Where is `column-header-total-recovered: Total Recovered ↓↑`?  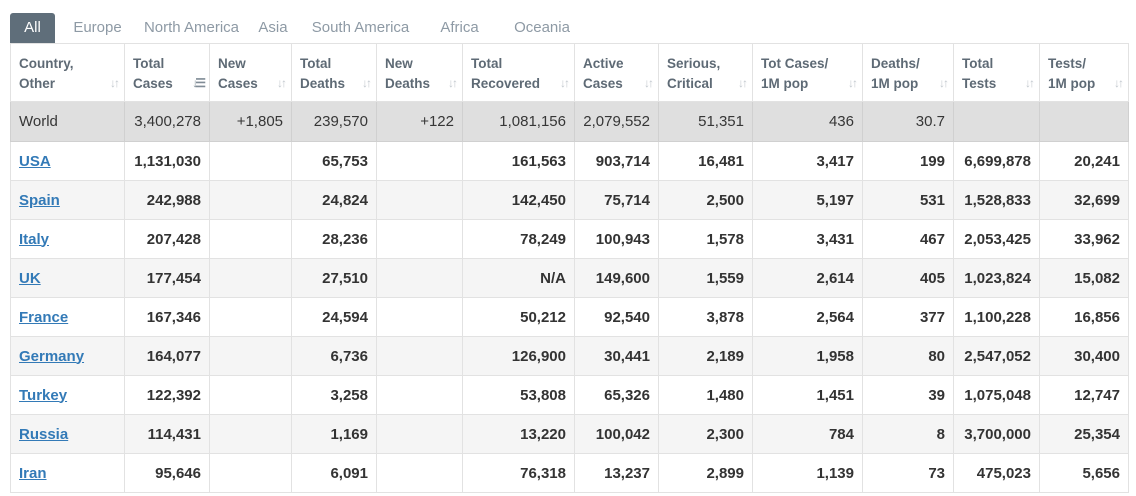 column-header-total-recovered: Total Recovered ↓↑ is located at coordinates (518, 72).